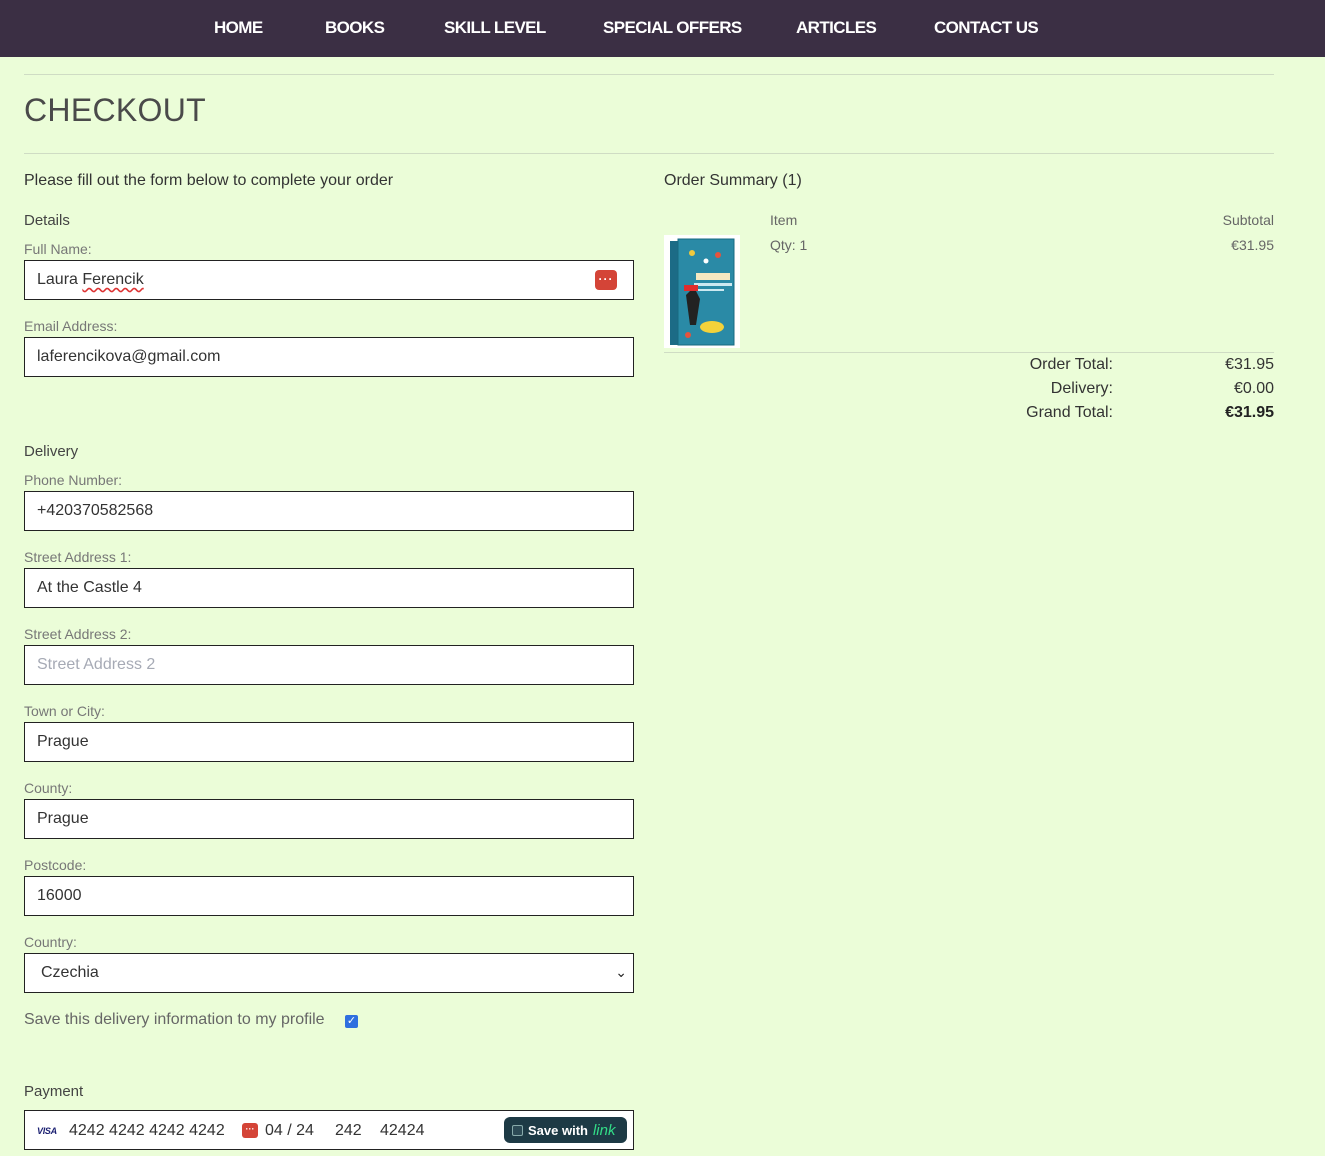 Image resolution: width=1325 pixels, height=1156 pixels. Describe the element at coordinates (329, 819) in the screenshot. I see `county-field: Prague` at that location.